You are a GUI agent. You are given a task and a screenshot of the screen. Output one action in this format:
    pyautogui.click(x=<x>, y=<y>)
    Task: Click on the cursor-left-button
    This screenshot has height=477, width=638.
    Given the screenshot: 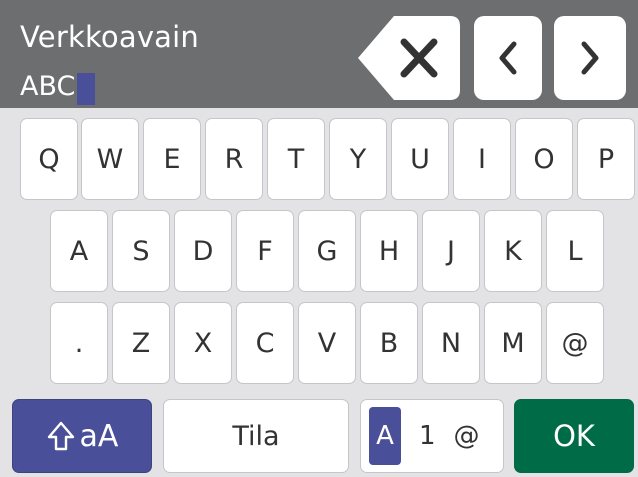 What is the action you would take?
    pyautogui.click(x=508, y=58)
    